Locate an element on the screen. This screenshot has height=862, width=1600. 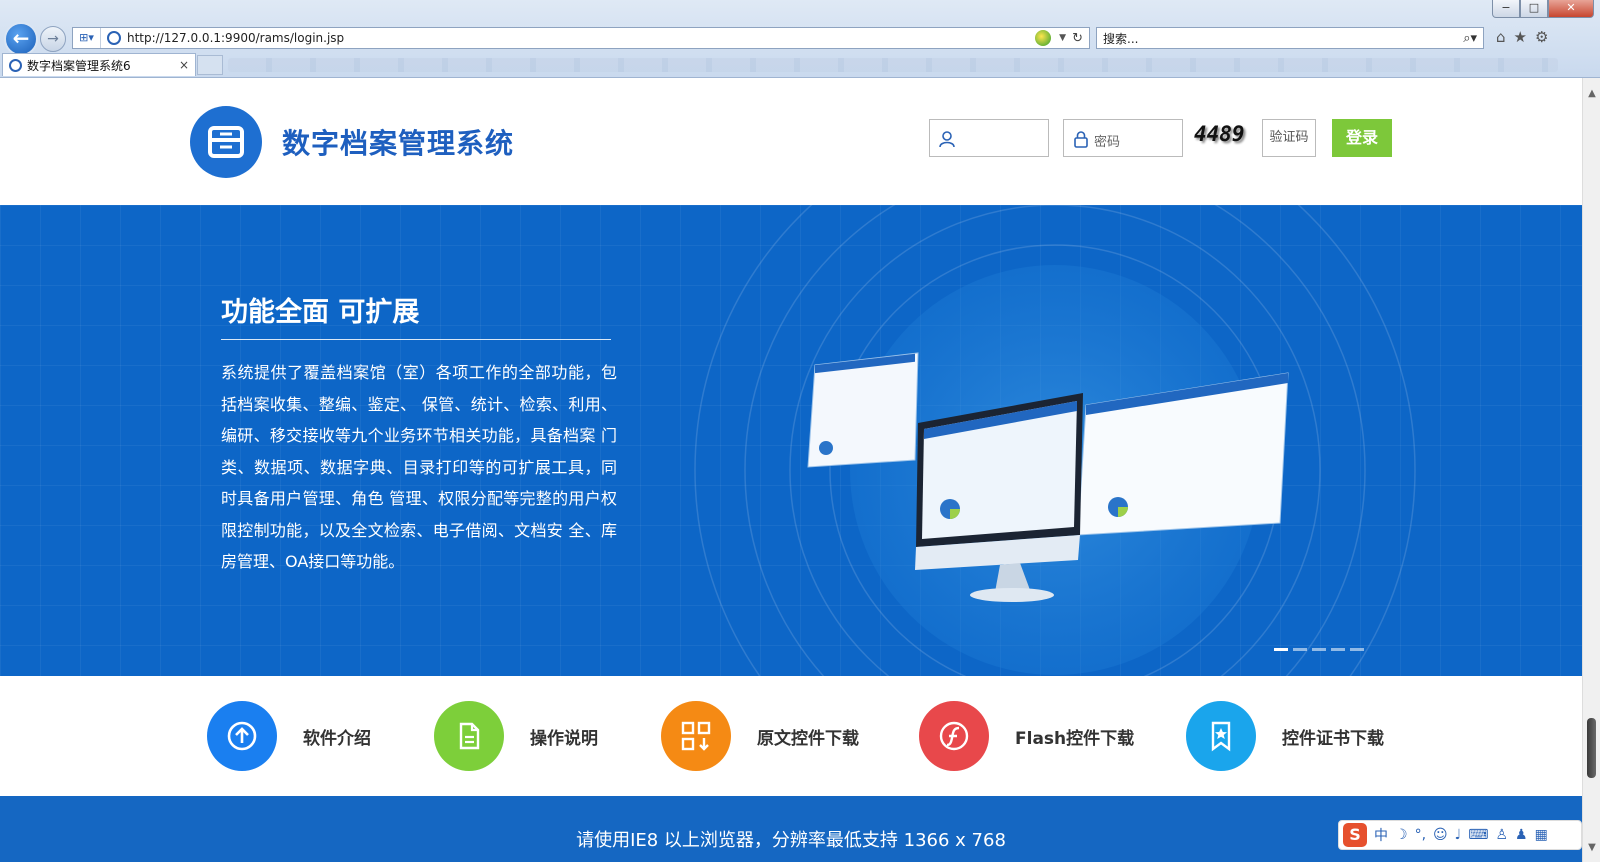
arrow-left-icon: ← is located at coordinates (21, 38).